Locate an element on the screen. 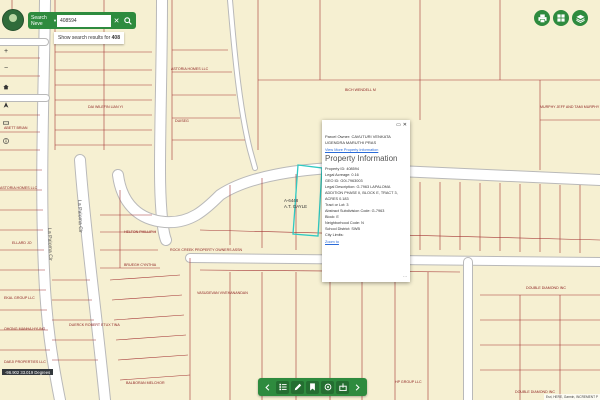 This screenshot has height=400, width=600. info-icon is located at coordinates (6, 141).